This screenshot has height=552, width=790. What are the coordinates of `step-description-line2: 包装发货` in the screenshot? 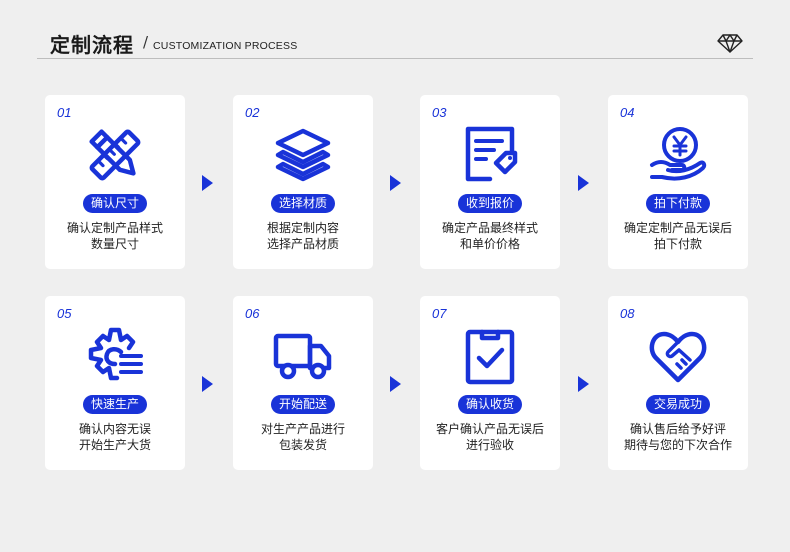 It's located at (302, 445).